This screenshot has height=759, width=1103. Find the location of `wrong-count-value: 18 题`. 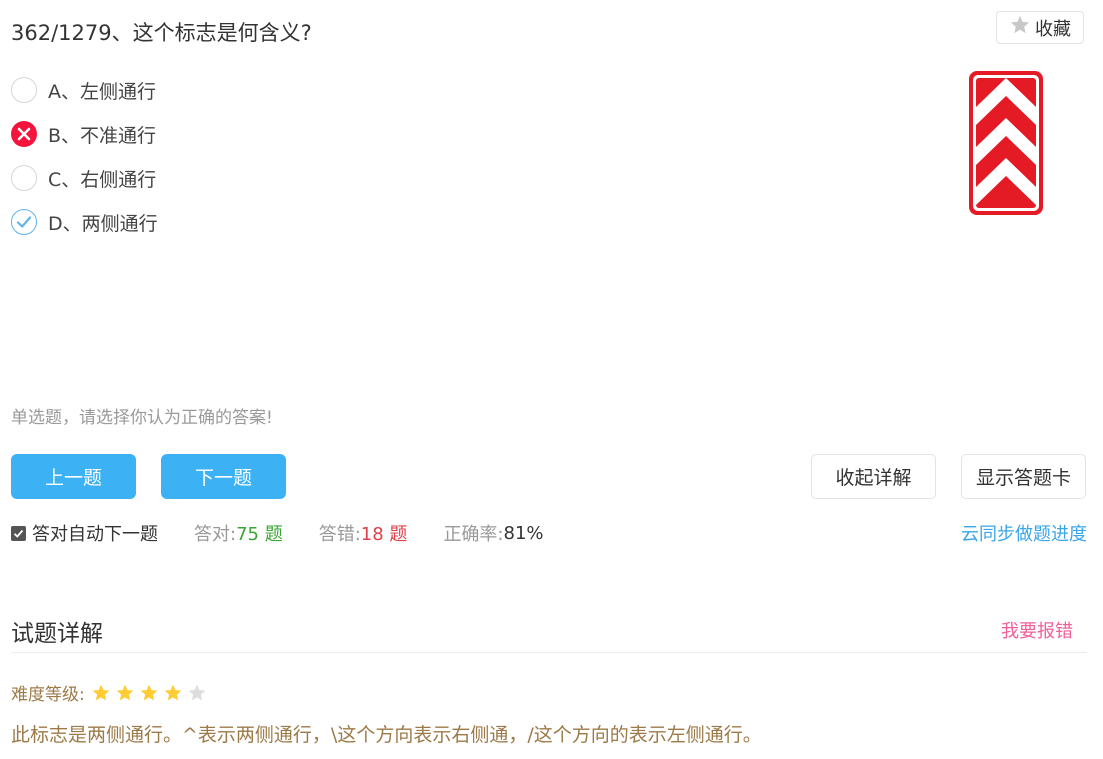

wrong-count-value: 18 题 is located at coordinates (384, 534).